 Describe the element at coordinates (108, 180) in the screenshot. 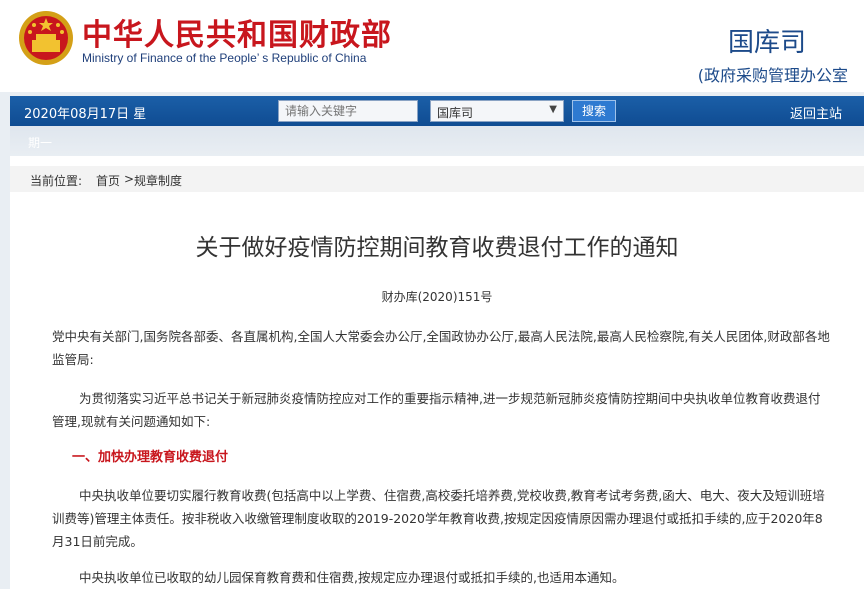

I see `breadcrumb-home-link: 首页` at that location.